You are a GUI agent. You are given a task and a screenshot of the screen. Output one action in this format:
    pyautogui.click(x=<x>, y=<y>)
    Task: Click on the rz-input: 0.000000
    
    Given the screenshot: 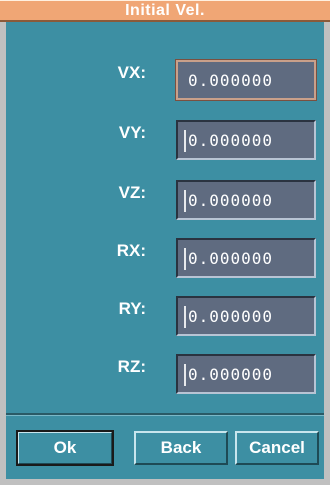 What is the action you would take?
    pyautogui.click(x=246, y=374)
    